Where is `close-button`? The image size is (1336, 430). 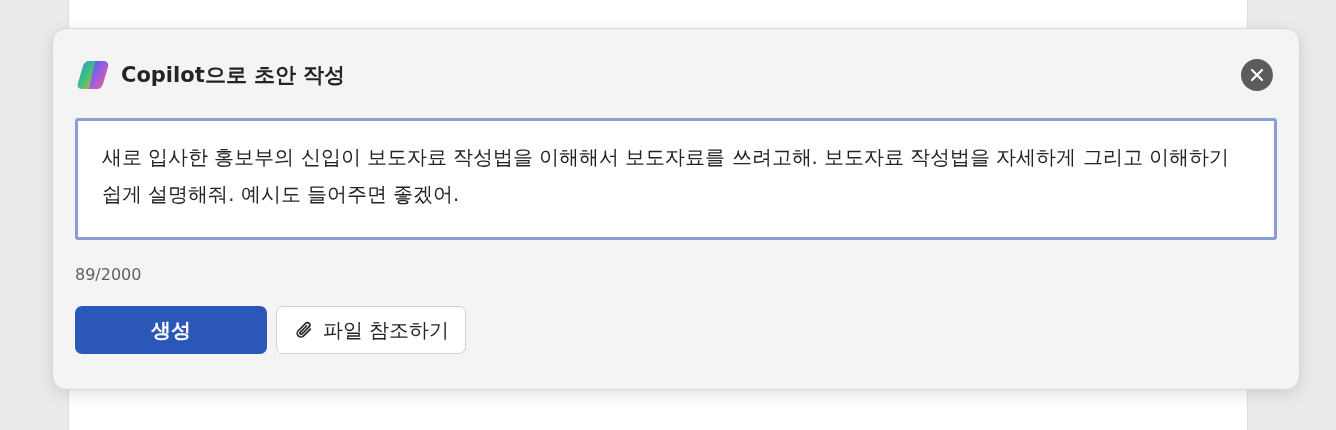
close-button is located at coordinates (1257, 75).